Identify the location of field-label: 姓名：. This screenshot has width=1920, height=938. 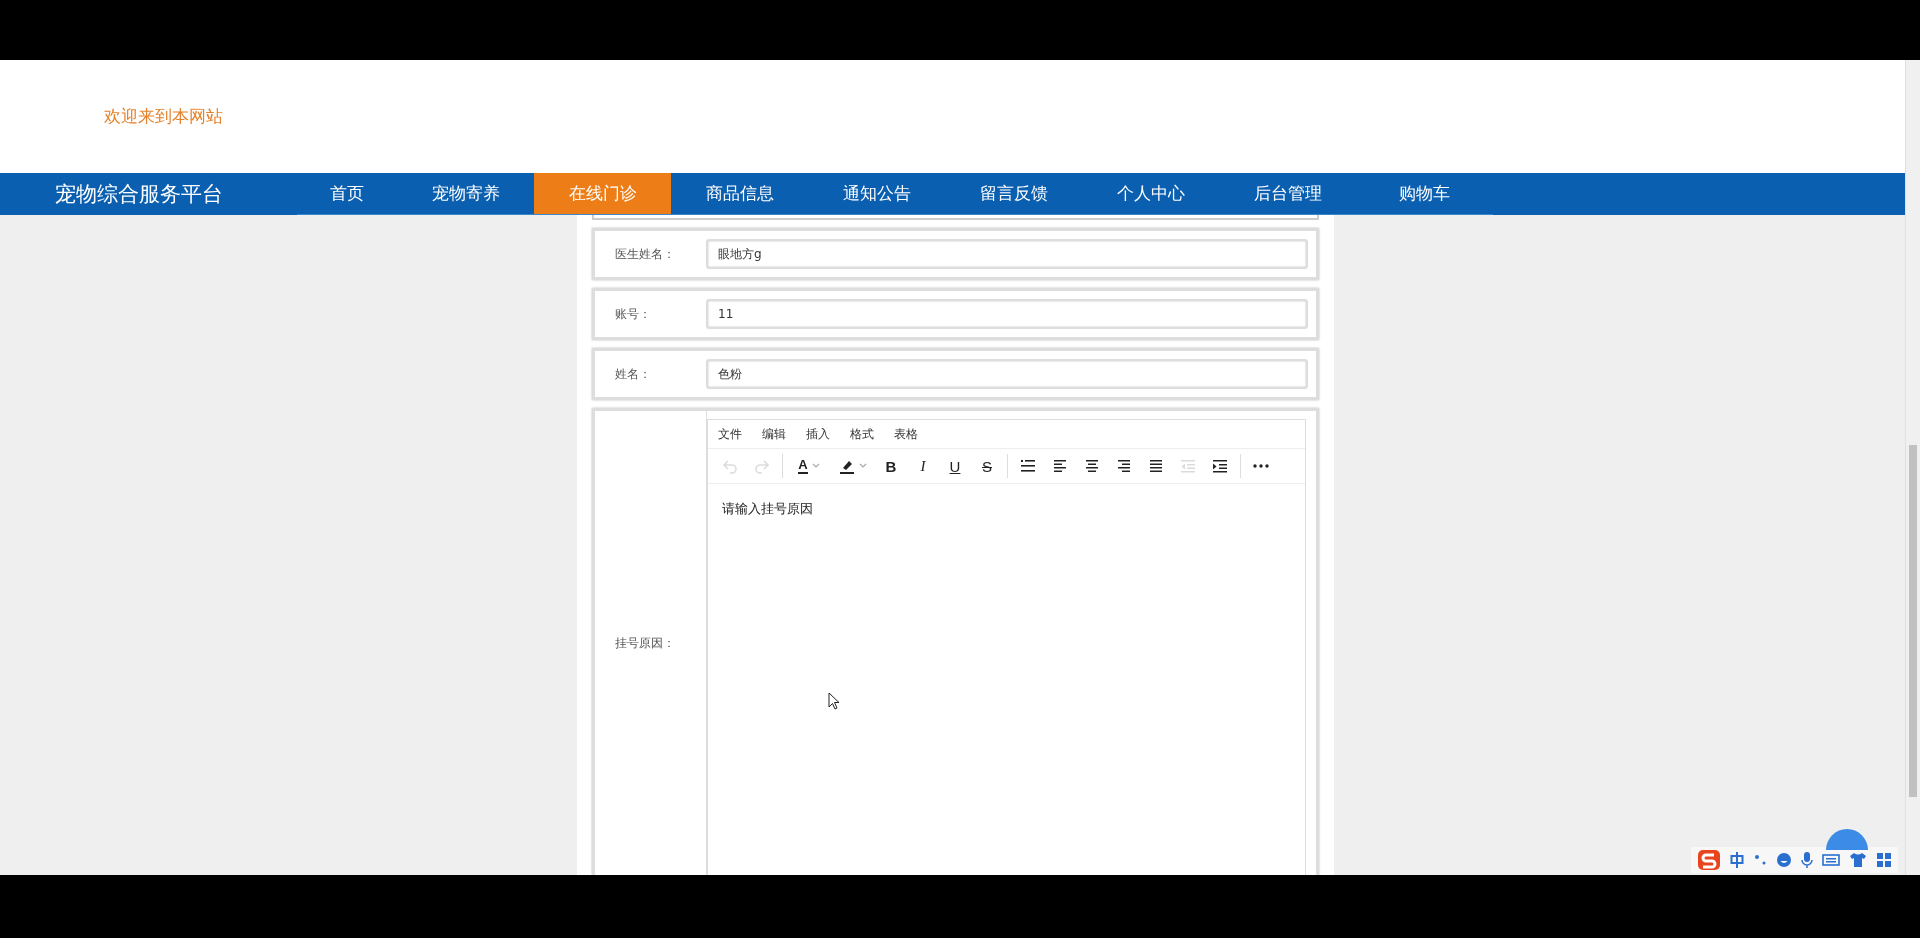
(633, 374).